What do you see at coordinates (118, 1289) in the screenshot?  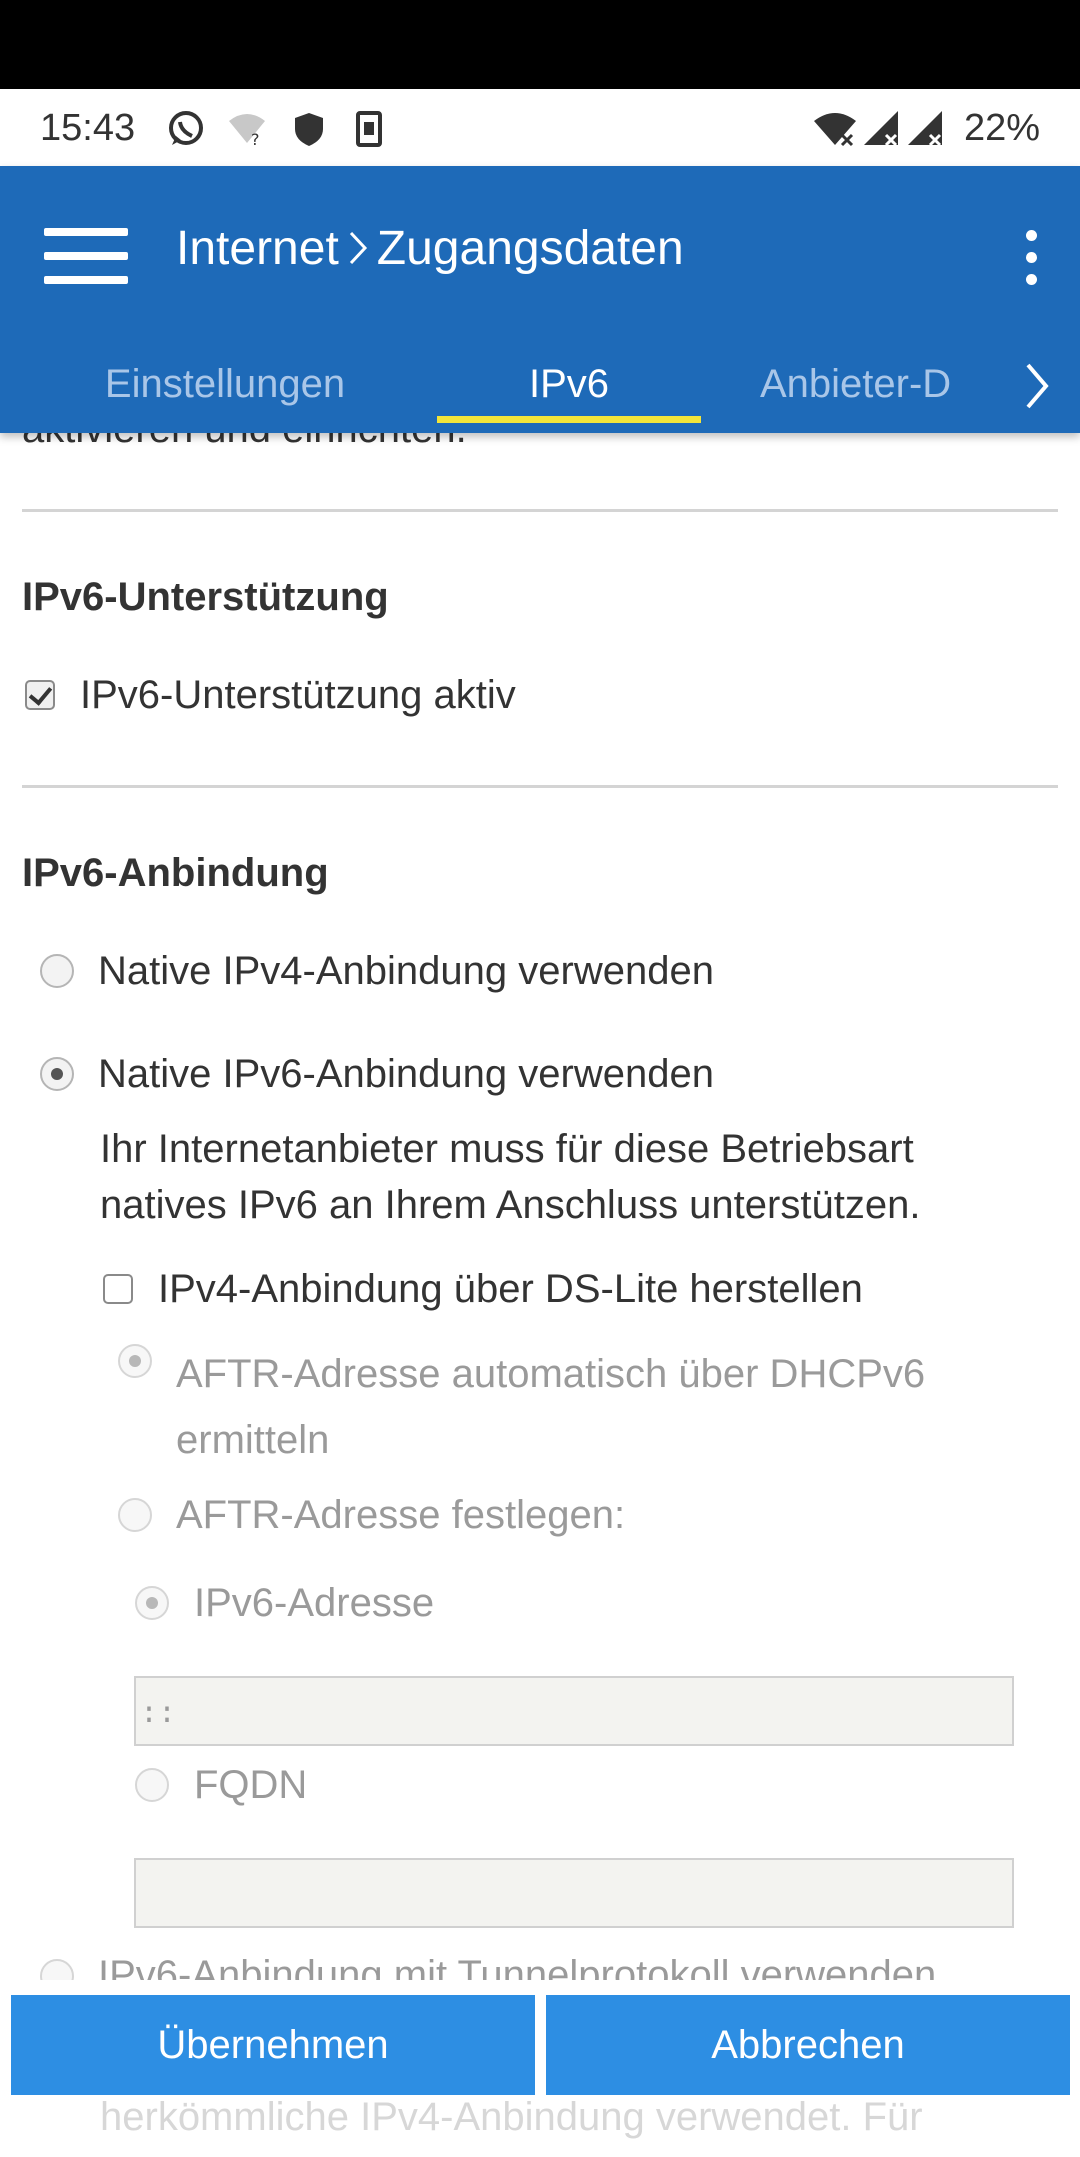 I see `dslite-checkbox` at bounding box center [118, 1289].